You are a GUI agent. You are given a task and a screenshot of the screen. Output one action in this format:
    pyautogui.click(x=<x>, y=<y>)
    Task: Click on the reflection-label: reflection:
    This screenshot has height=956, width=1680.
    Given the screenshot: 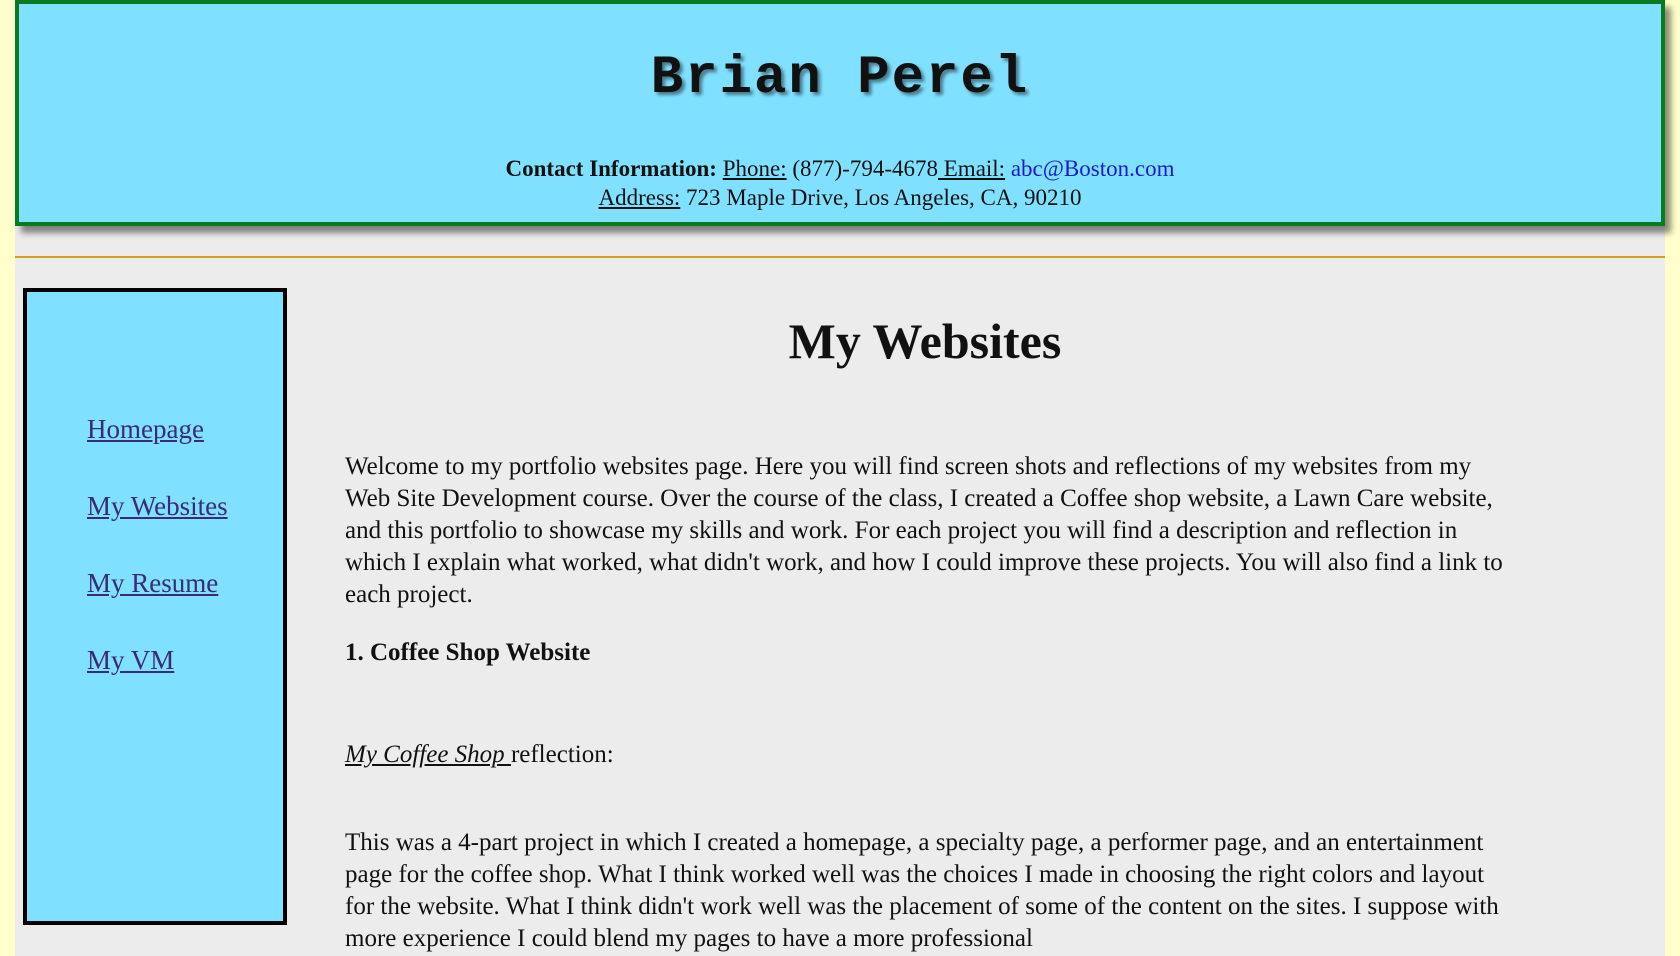 What is the action you would take?
    pyautogui.click(x=562, y=754)
    